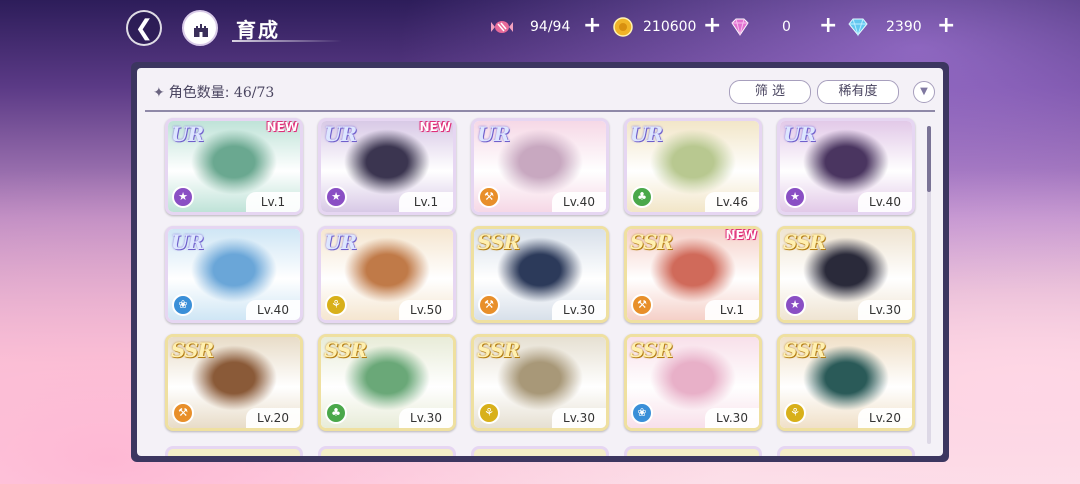  I want to click on character-card: SSR NEW ⚒ Lv.1, so click(693, 274).